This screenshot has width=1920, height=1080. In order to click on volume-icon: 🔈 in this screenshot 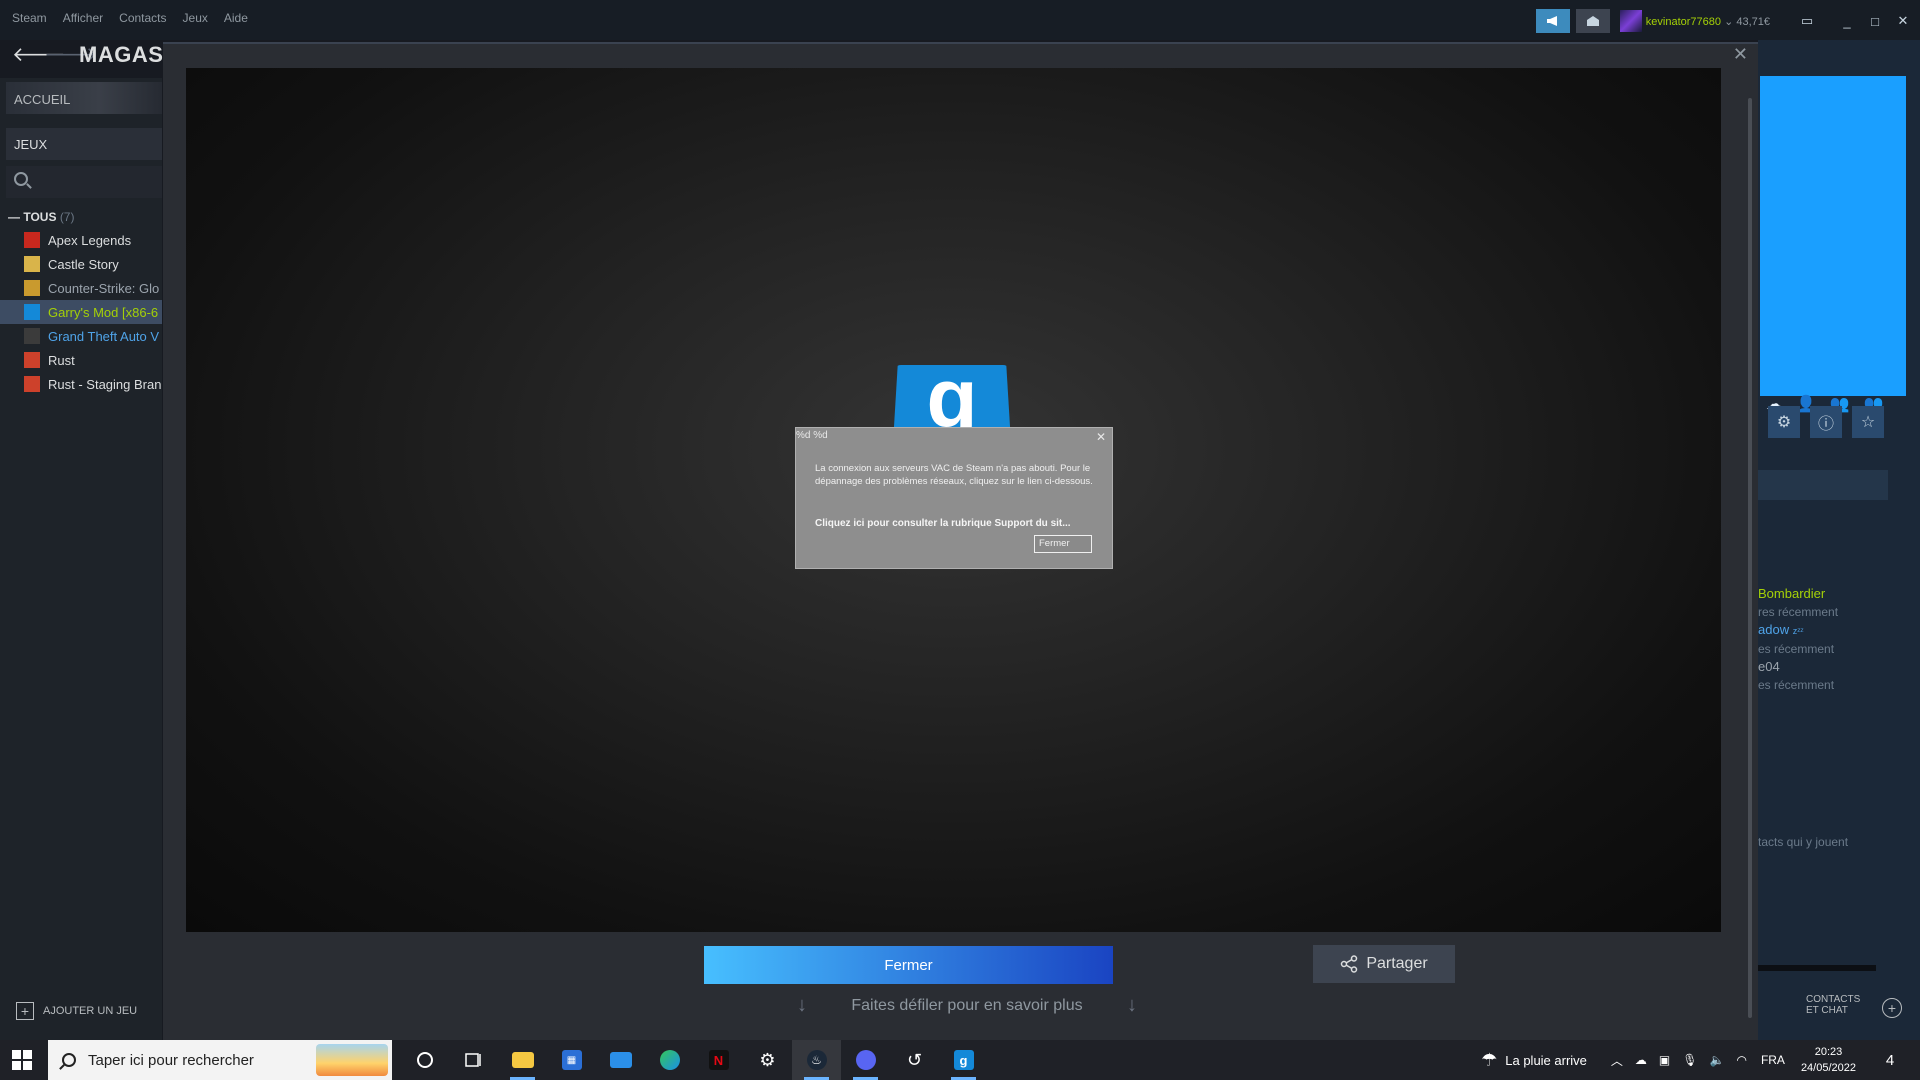, I will do `click(1717, 1060)`.